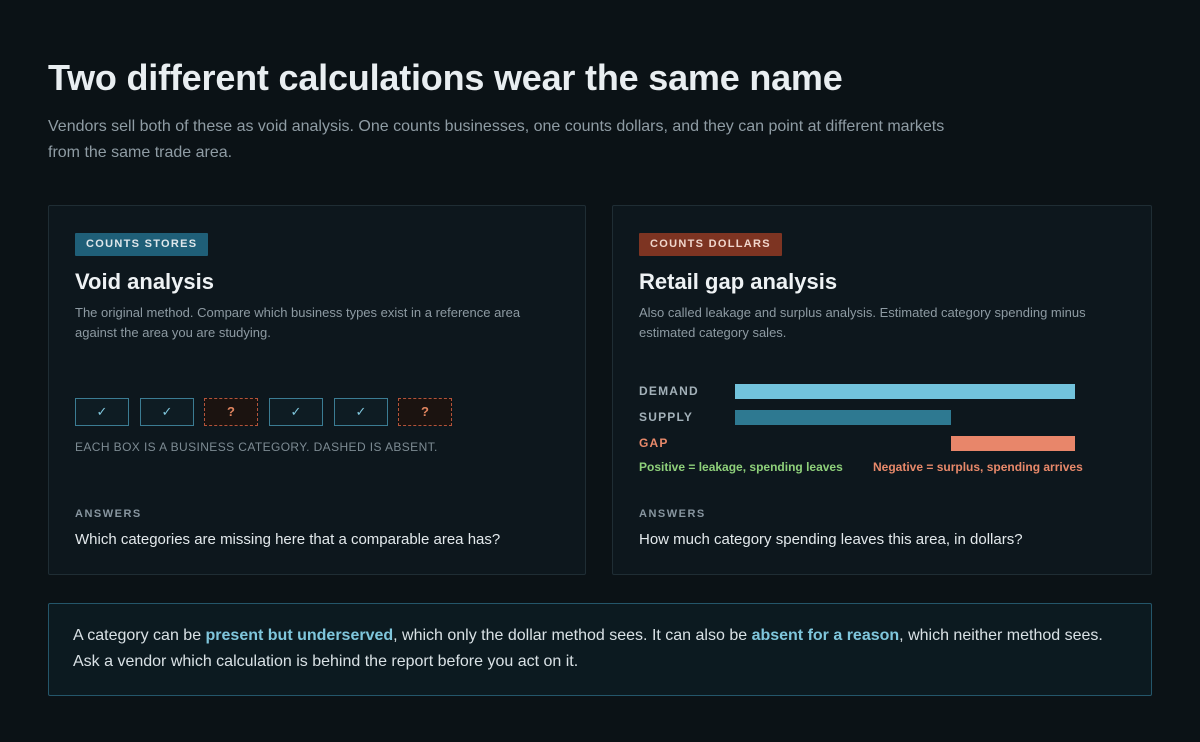 The width and height of the screenshot is (1200, 742). I want to click on gap-bar, so click(1013, 443).